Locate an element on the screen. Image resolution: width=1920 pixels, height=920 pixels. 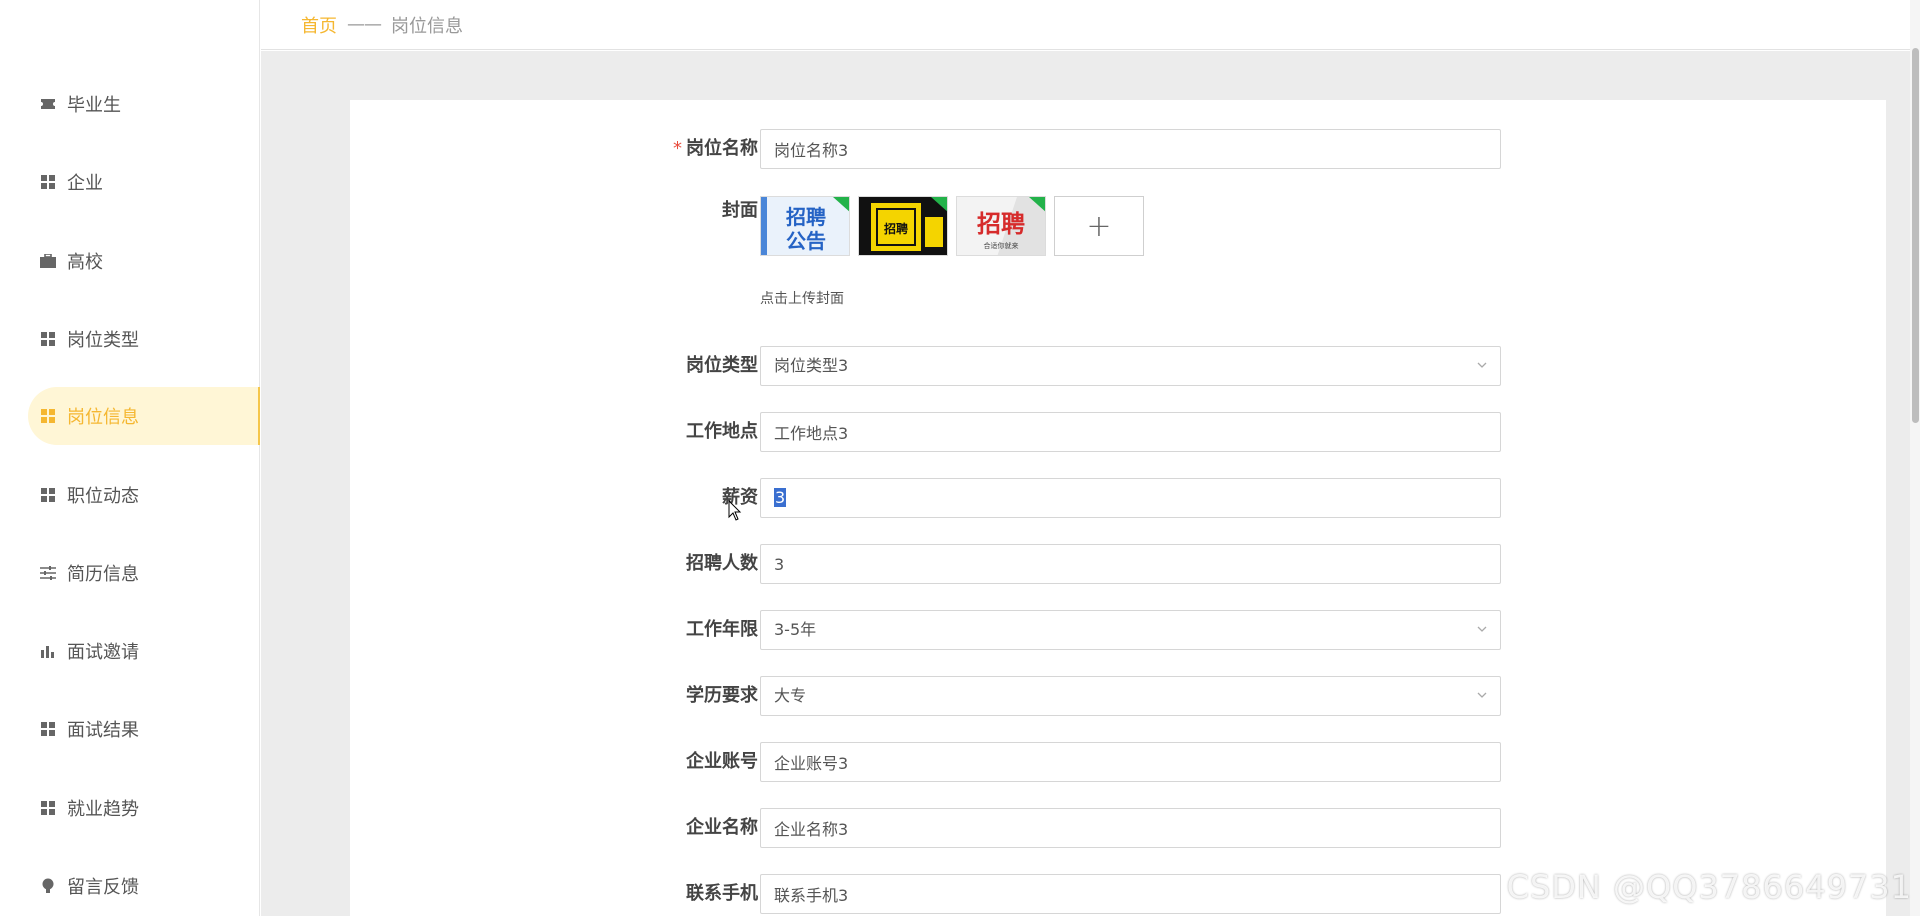
sidebar-item-label: 面试结果 is located at coordinates (103, 729).